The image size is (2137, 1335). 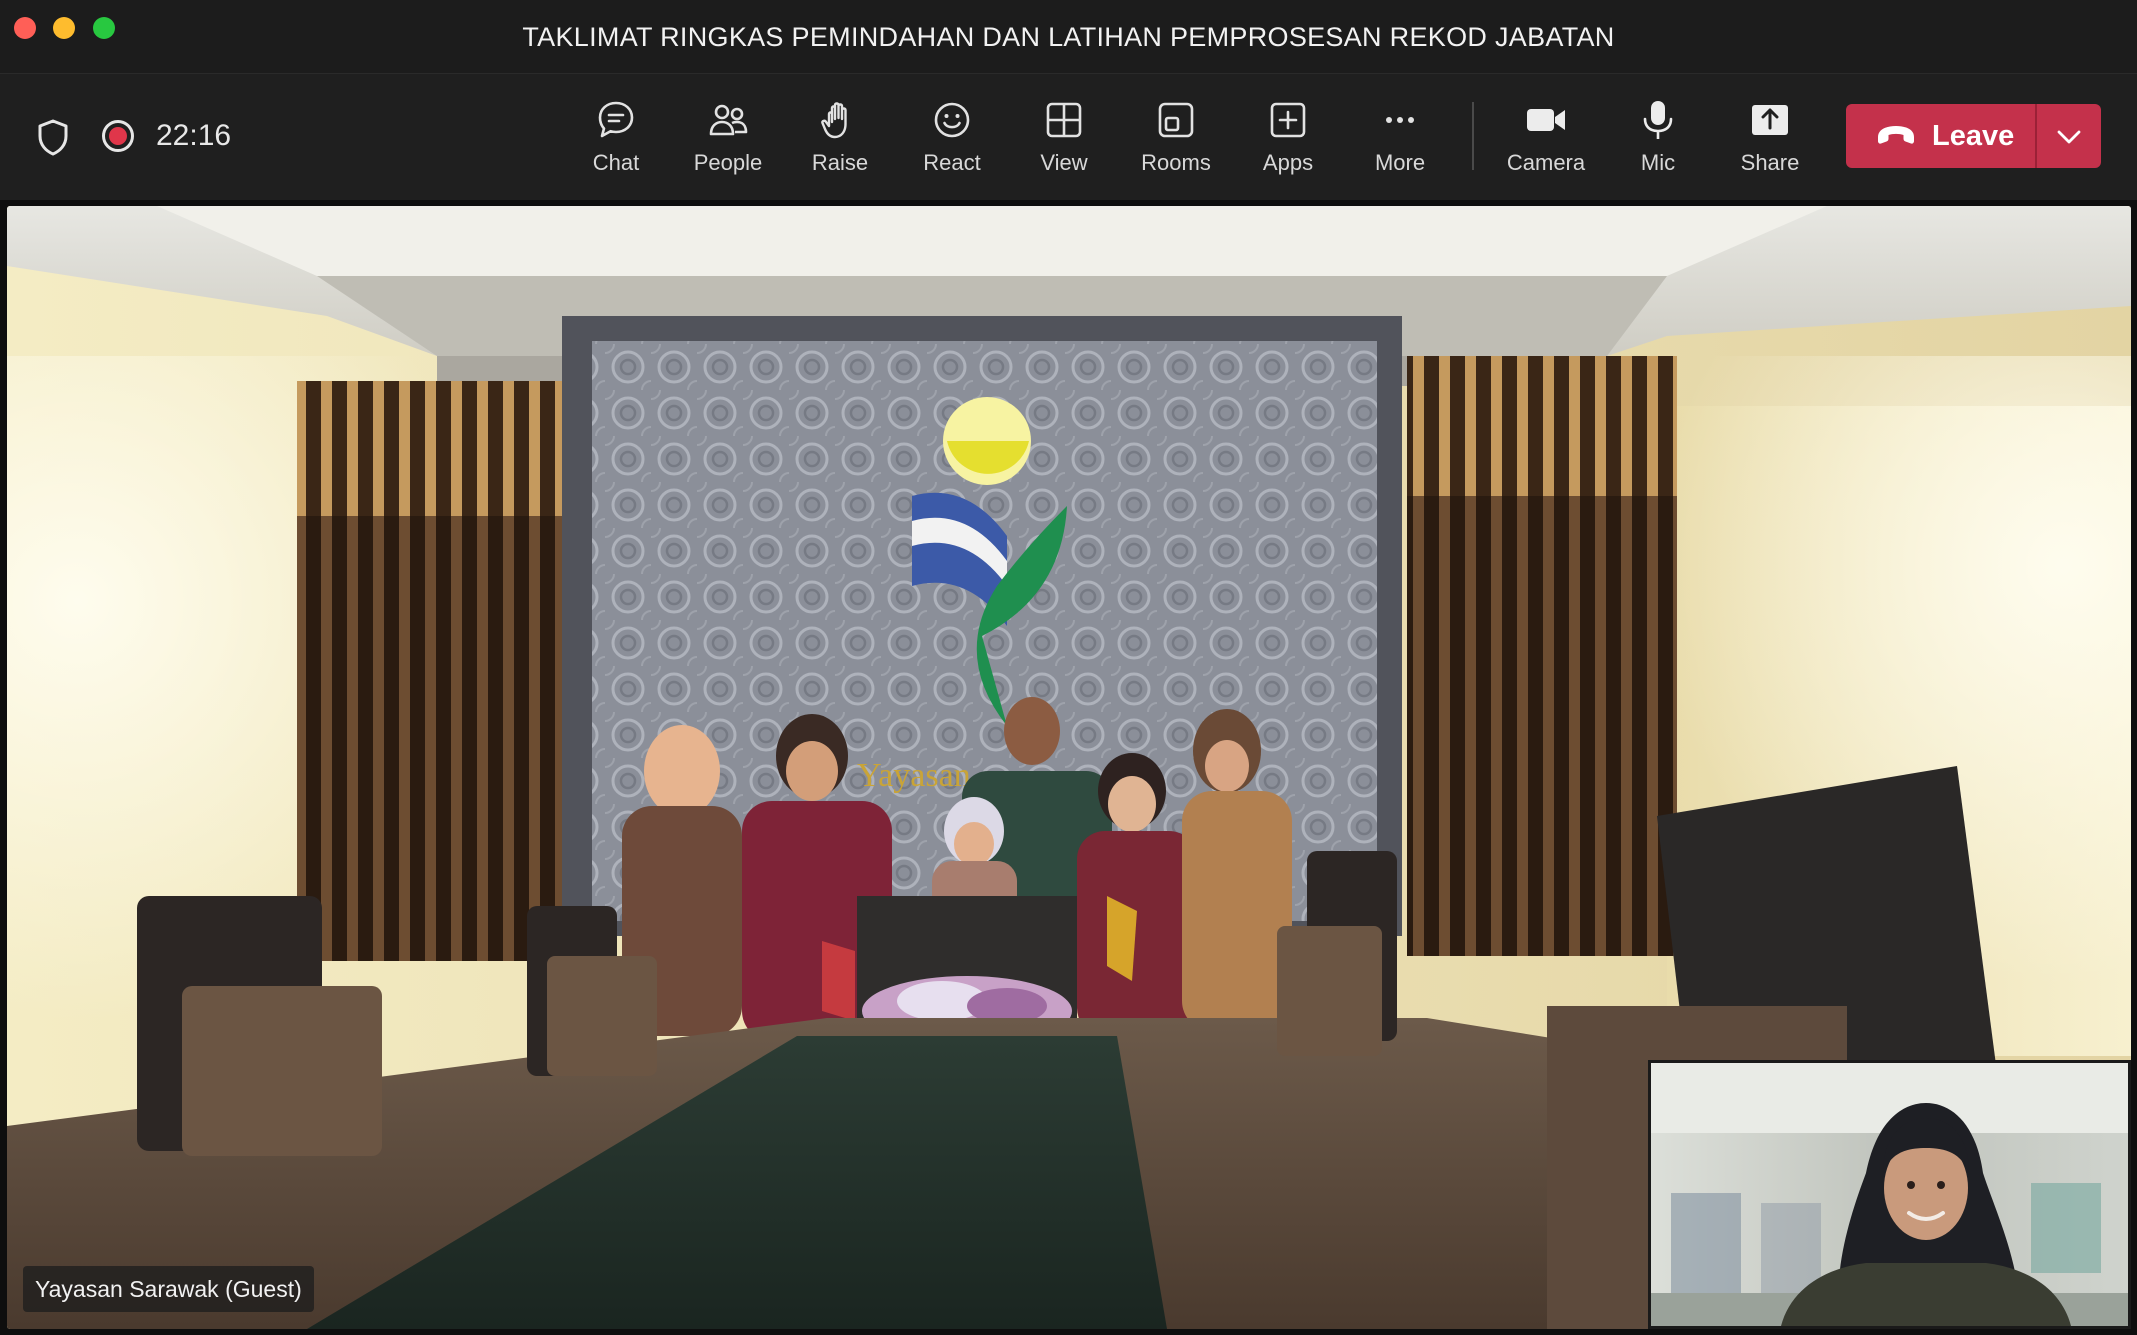 I want to click on apps-button: Apps, so click(x=1288, y=141).